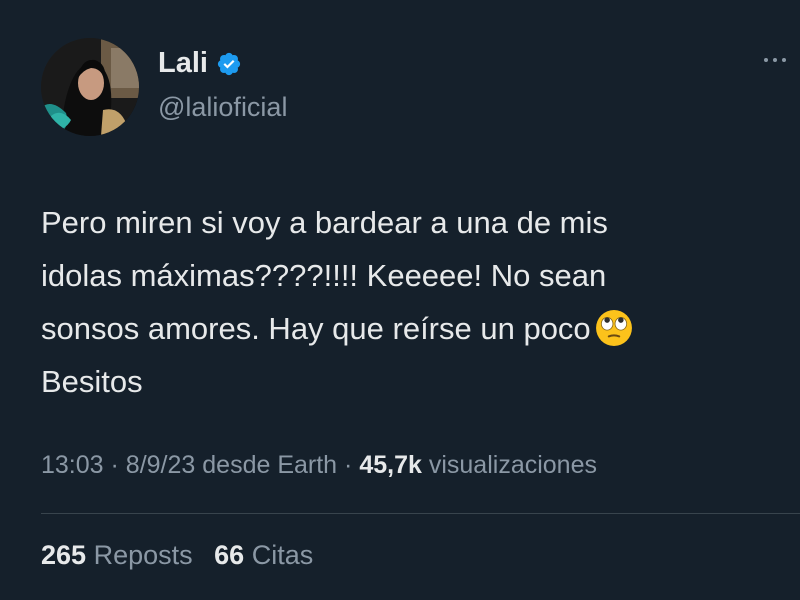  Describe the element at coordinates (229, 555) in the screenshot. I see `quotes-count: 66` at that location.